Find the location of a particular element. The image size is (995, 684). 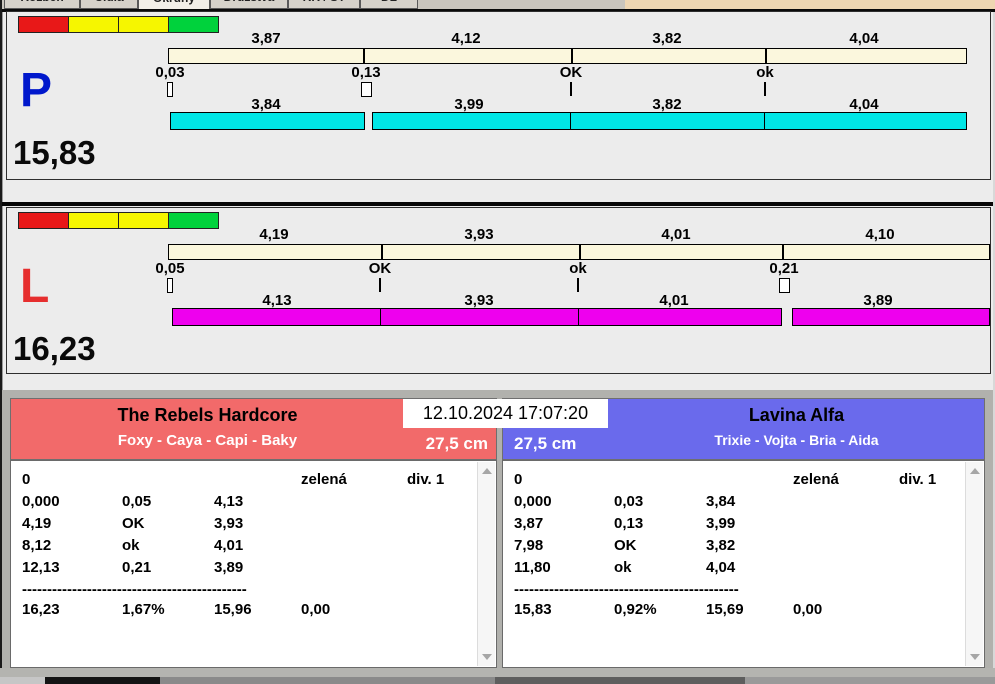

split-value-label: 4,10 is located at coordinates (880, 234).